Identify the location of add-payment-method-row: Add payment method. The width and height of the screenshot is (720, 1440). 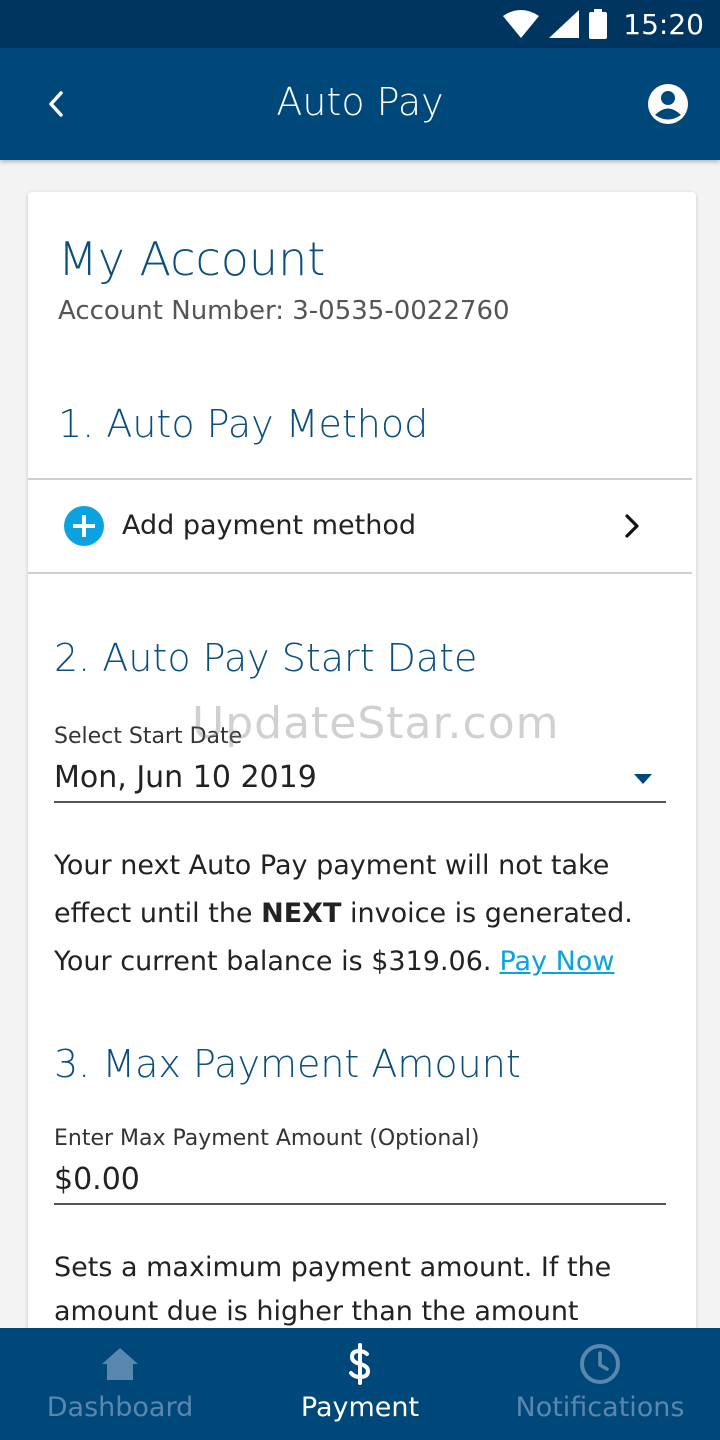
(360, 526).